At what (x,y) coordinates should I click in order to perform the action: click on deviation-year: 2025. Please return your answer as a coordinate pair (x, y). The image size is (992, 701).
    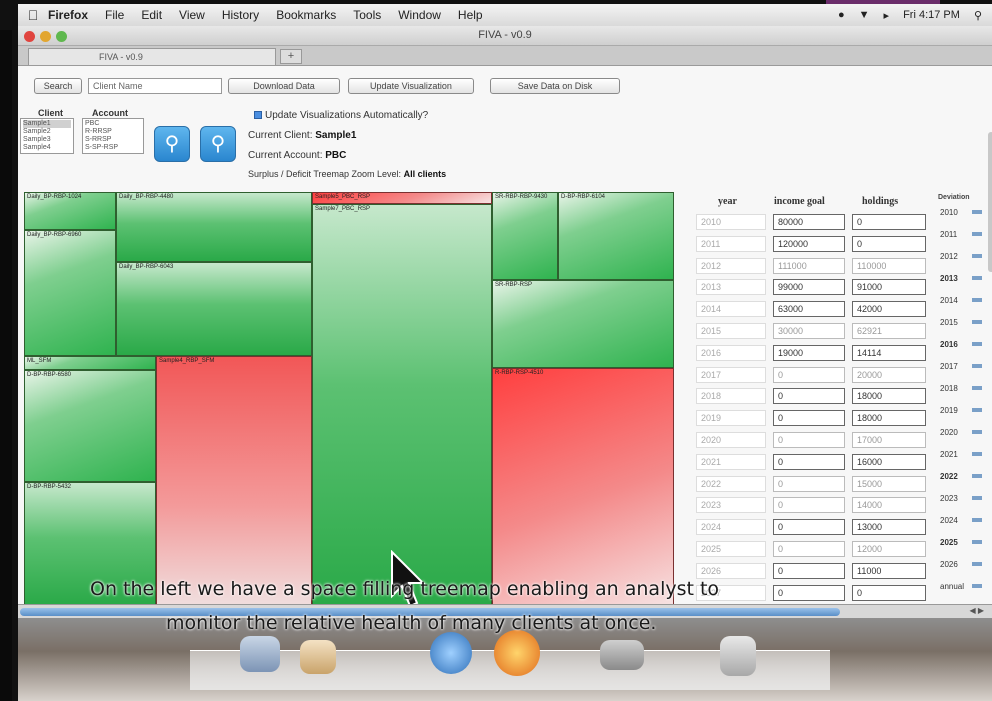
    Looking at the image, I should click on (949, 542).